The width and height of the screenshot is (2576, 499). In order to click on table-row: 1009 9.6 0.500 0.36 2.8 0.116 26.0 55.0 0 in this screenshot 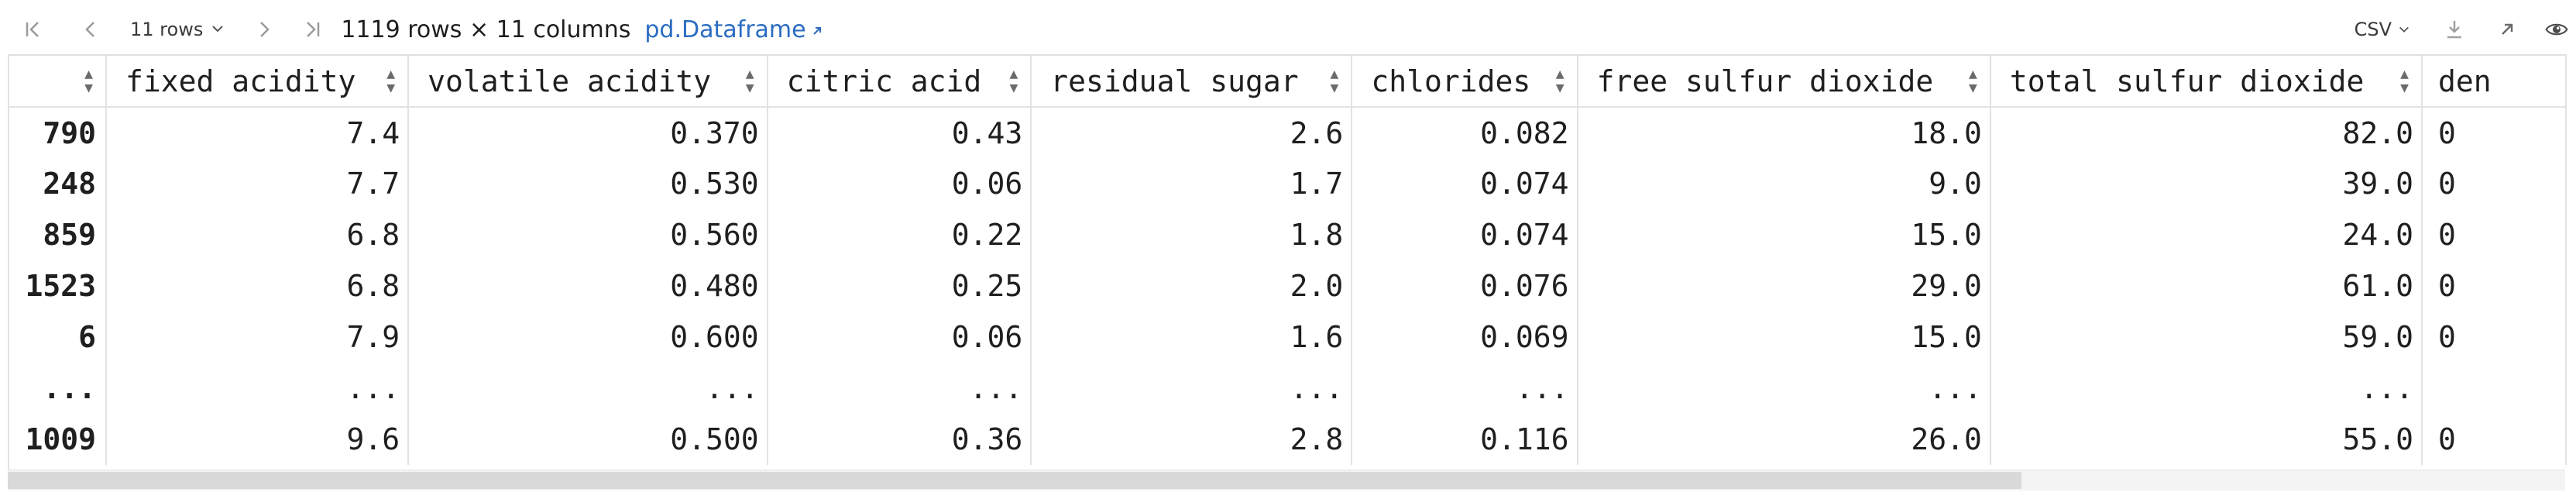, I will do `click(1288, 439)`.